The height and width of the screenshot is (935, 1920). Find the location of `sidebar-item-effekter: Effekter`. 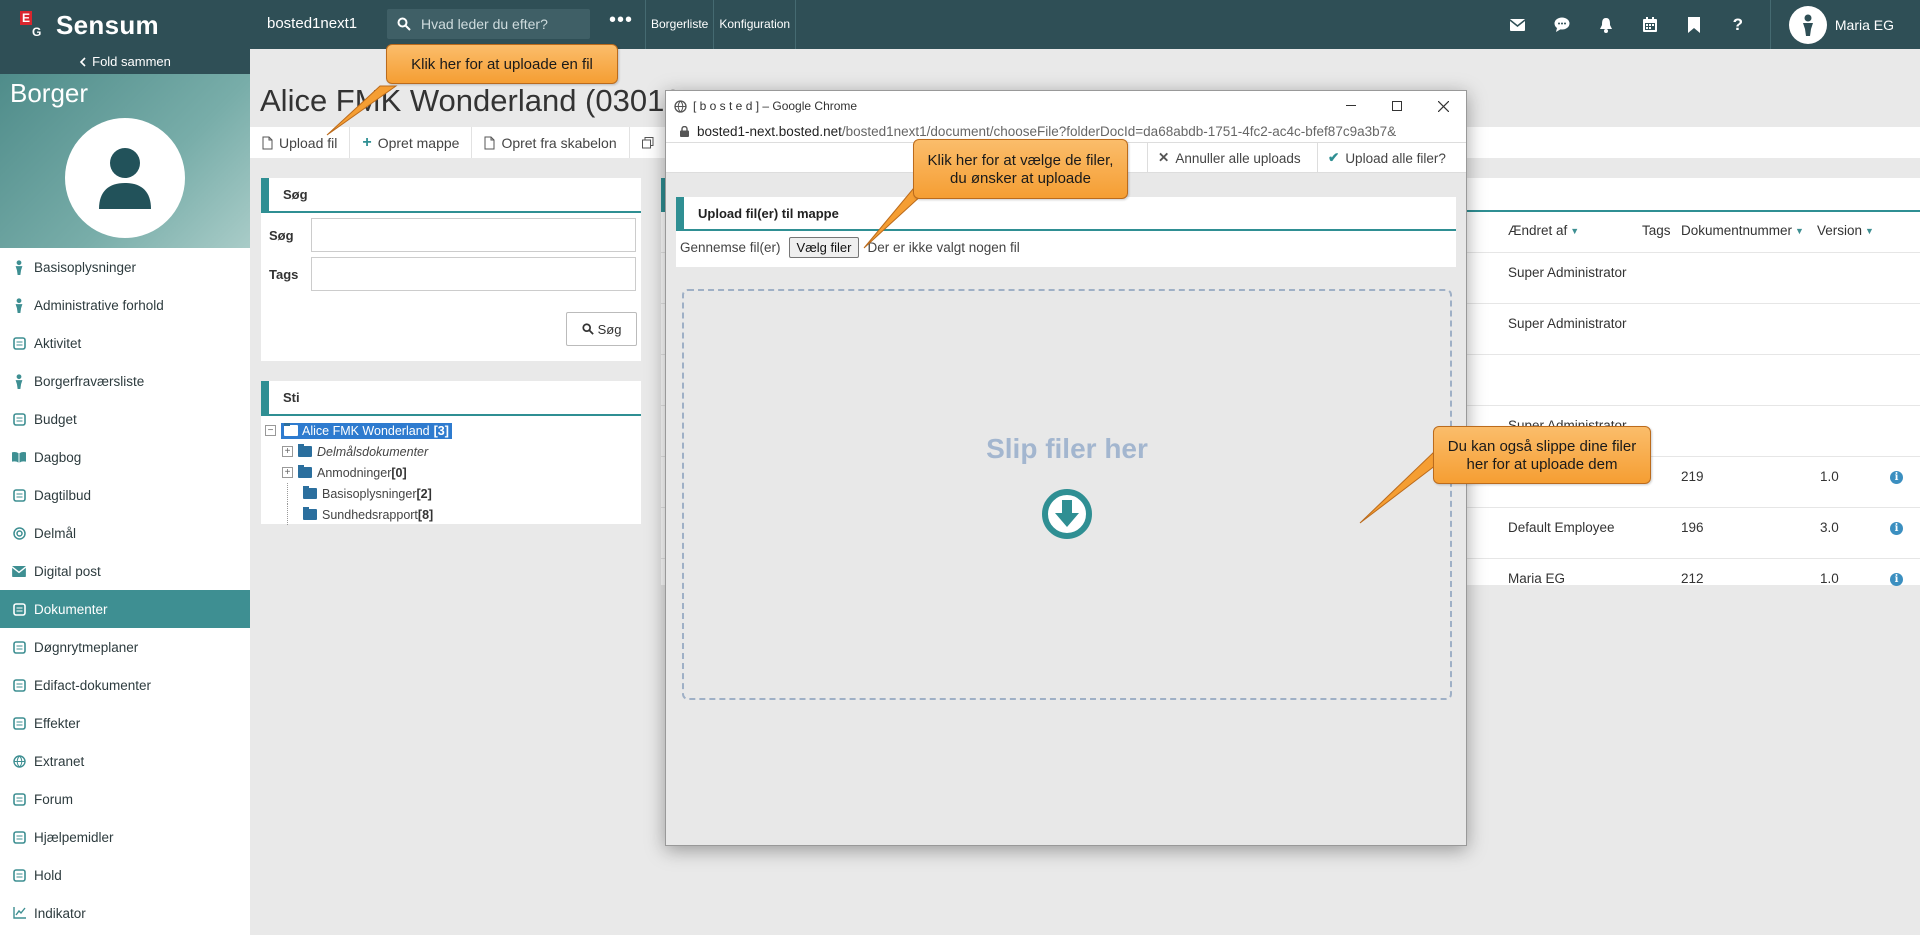

sidebar-item-effekter: Effekter is located at coordinates (125, 723).